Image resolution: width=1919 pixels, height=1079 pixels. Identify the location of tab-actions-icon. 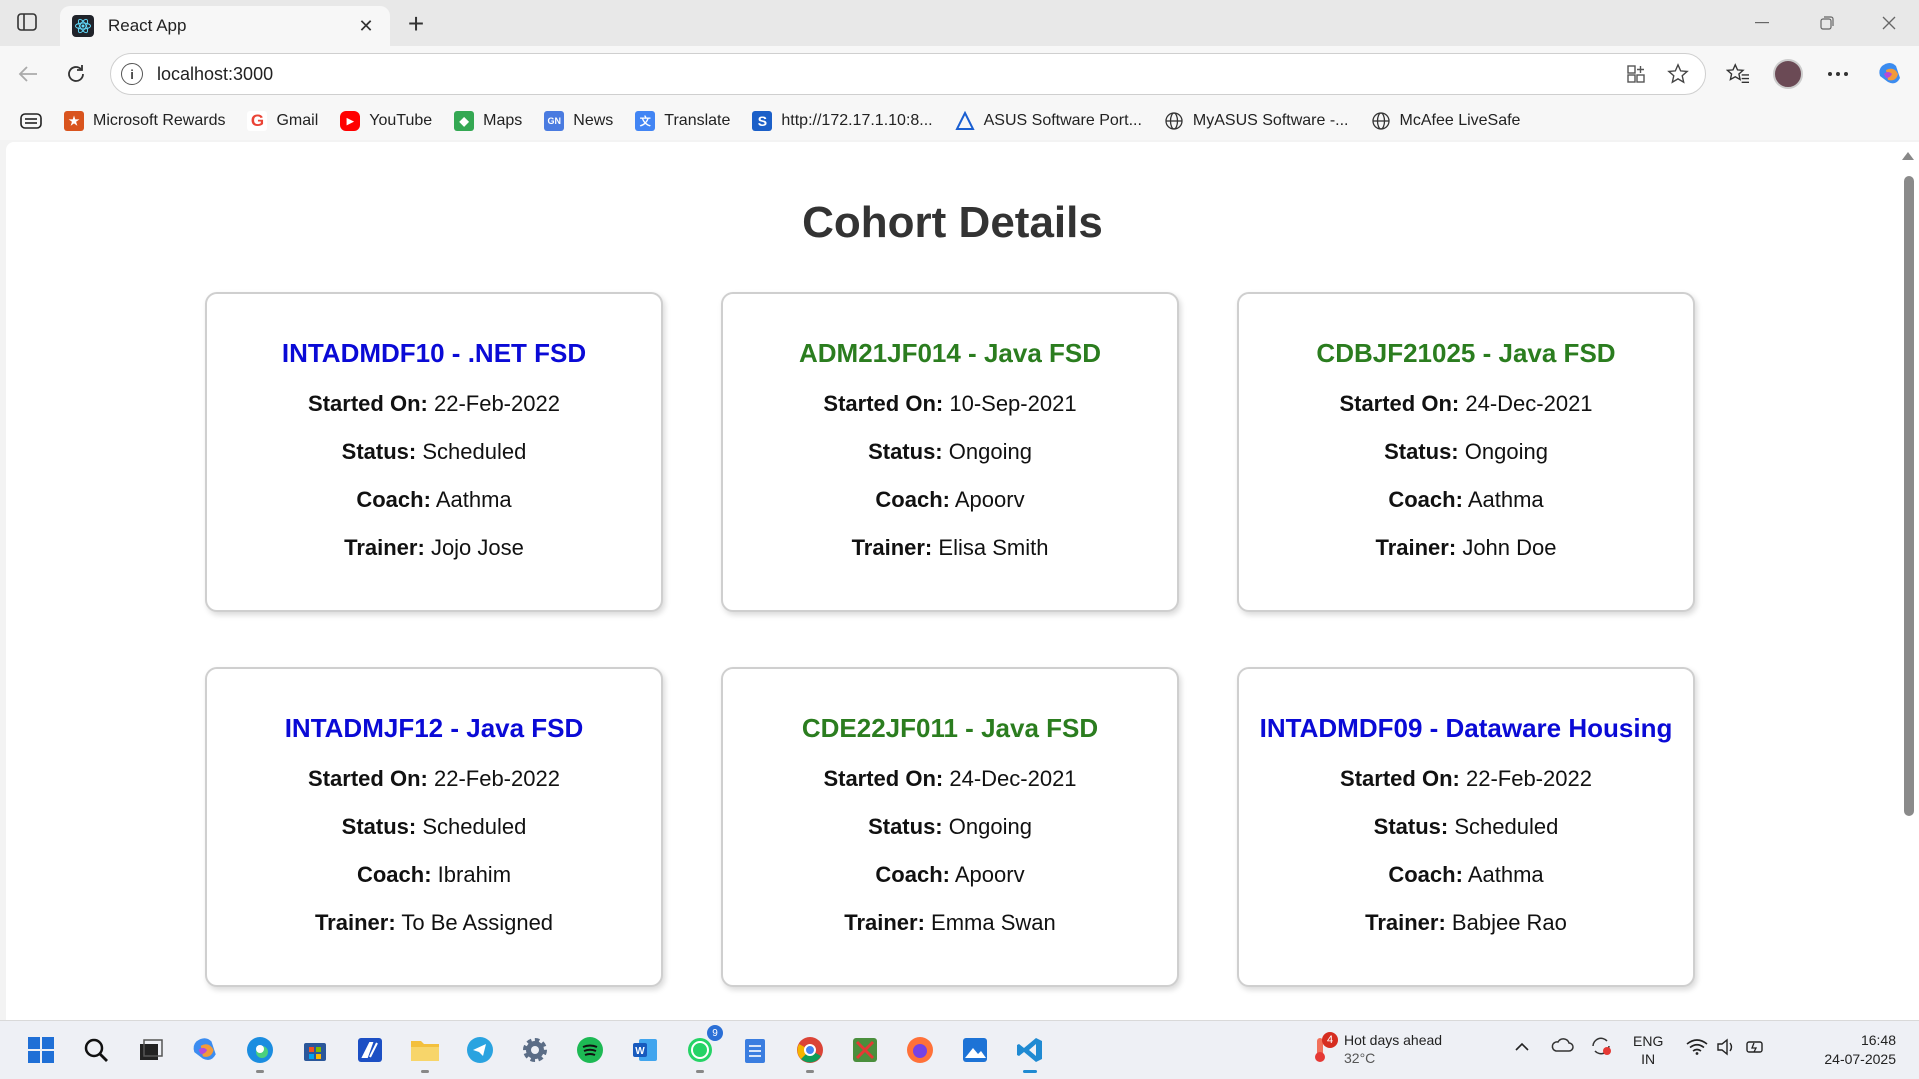
(27, 22).